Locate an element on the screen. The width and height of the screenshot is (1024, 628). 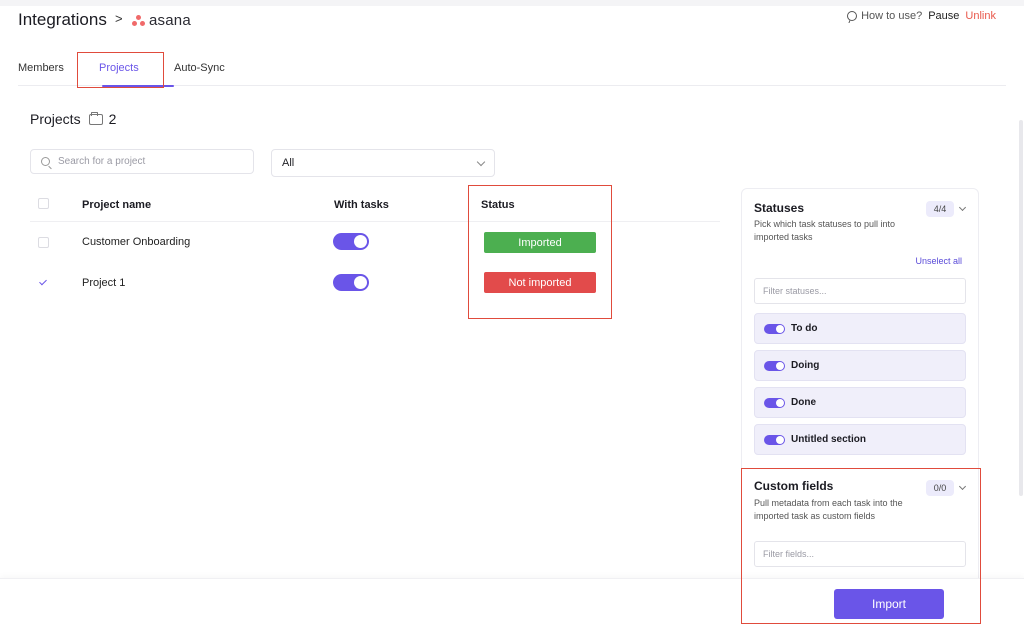
tab-auto-sync: Auto-Sync is located at coordinates (199, 68).